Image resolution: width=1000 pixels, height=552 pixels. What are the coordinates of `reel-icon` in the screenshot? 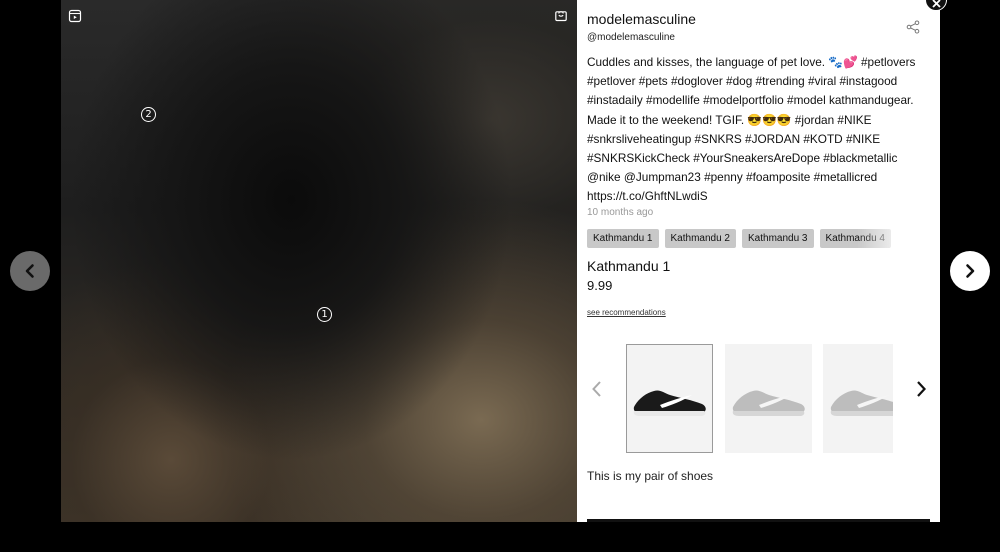 It's located at (75, 16).